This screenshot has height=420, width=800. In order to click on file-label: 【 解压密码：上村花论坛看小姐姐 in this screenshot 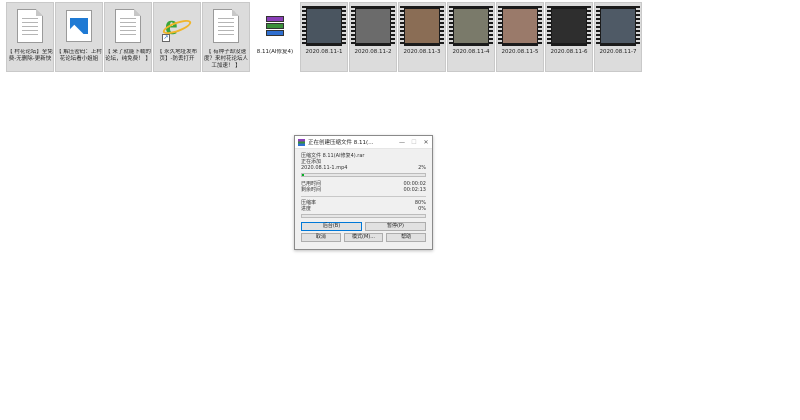, I will do `click(79, 55)`.